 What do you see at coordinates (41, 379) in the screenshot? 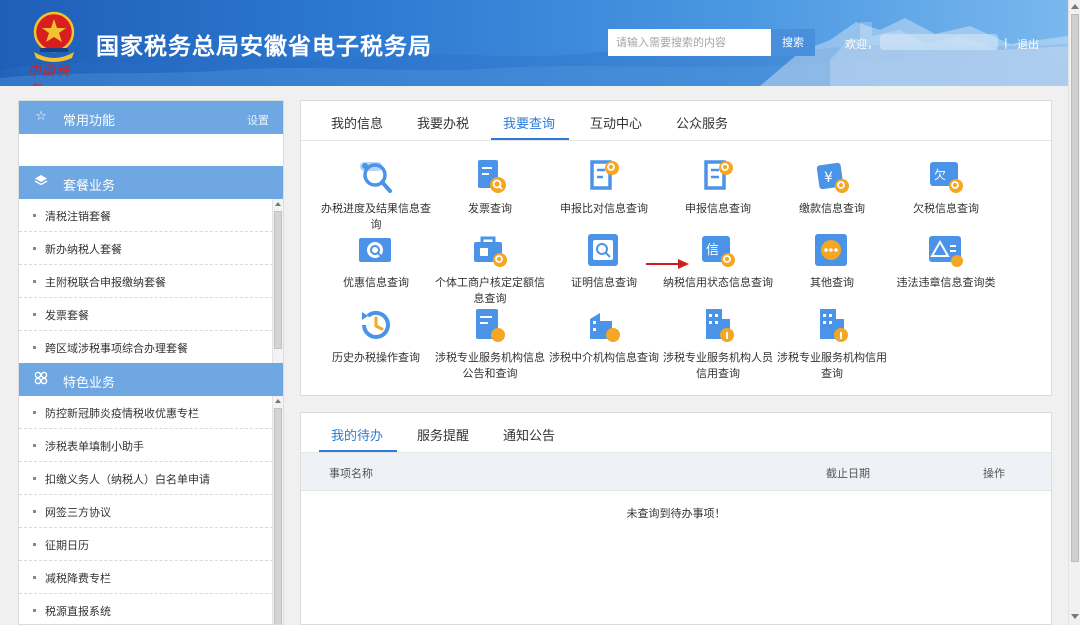
I see `grid-flower-icon` at bounding box center [41, 379].